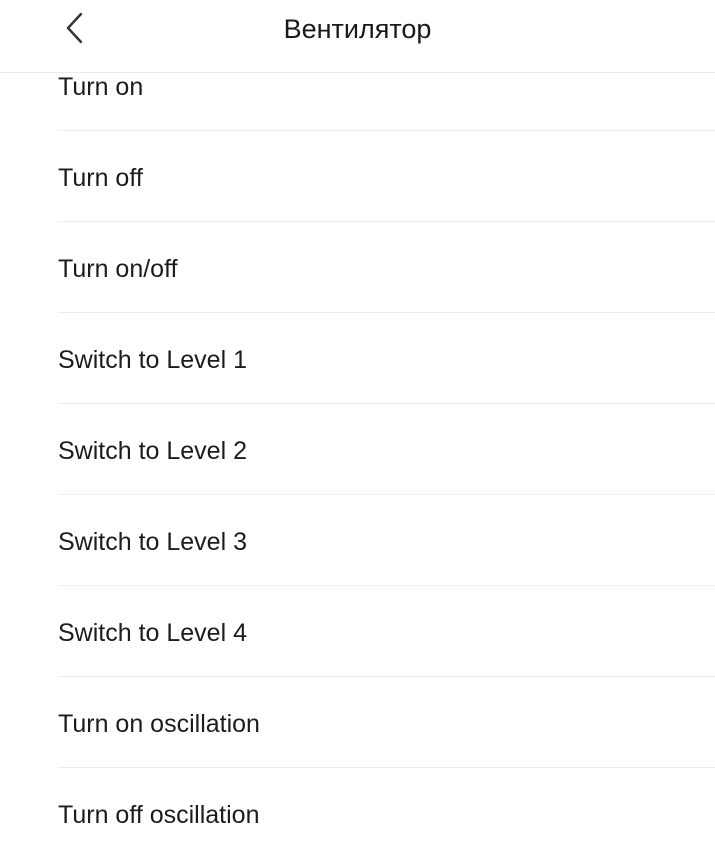 The width and height of the screenshot is (715, 858). What do you see at coordinates (118, 269) in the screenshot?
I see `action-label: Turn on/off` at bounding box center [118, 269].